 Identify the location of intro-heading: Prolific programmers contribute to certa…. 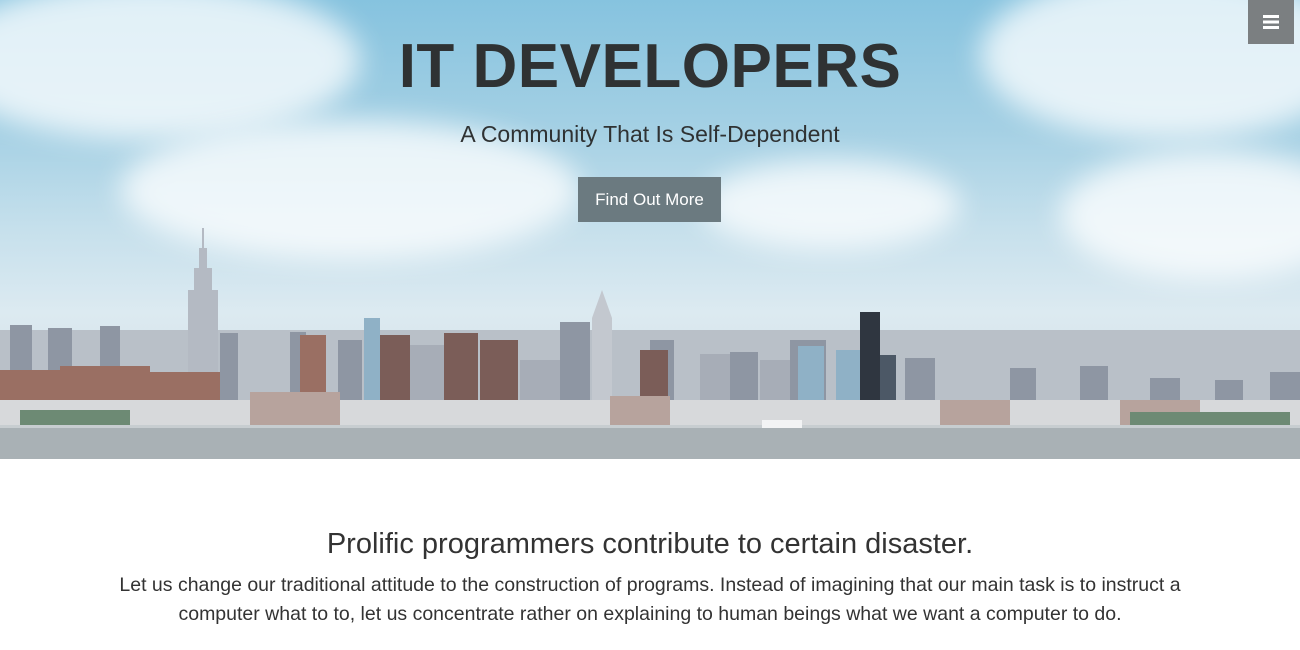
(650, 544).